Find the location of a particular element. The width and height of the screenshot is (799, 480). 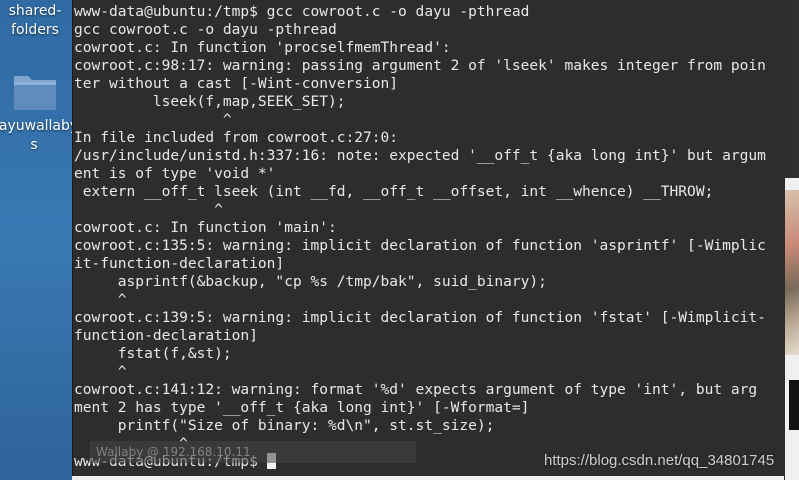

terminal-line: function-declaration] is located at coordinates (166, 335).